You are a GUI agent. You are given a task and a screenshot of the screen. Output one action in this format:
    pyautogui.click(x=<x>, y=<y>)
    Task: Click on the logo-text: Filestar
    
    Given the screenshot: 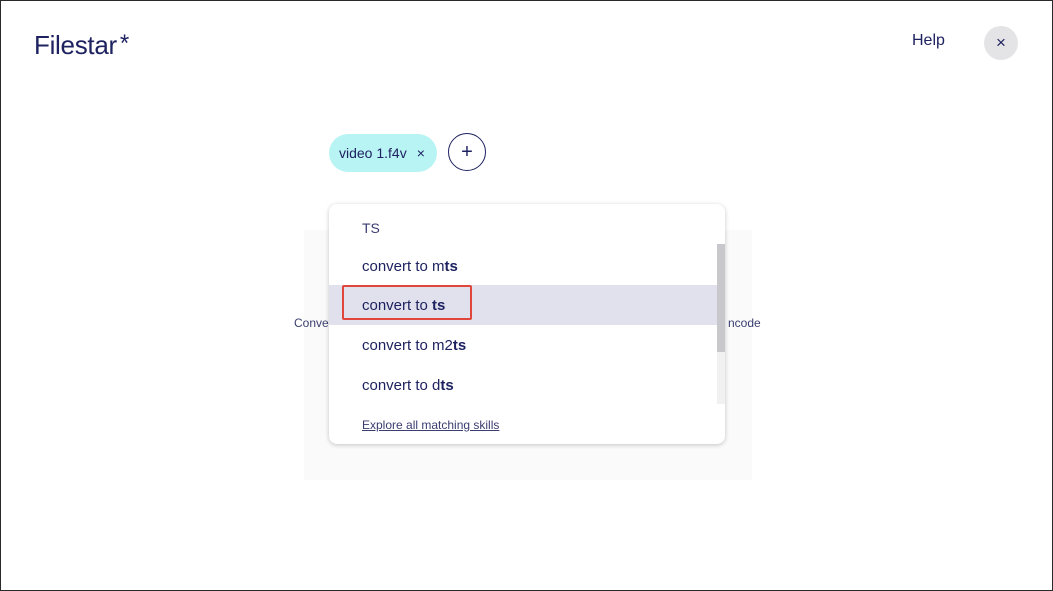 What is the action you would take?
    pyautogui.click(x=75, y=45)
    